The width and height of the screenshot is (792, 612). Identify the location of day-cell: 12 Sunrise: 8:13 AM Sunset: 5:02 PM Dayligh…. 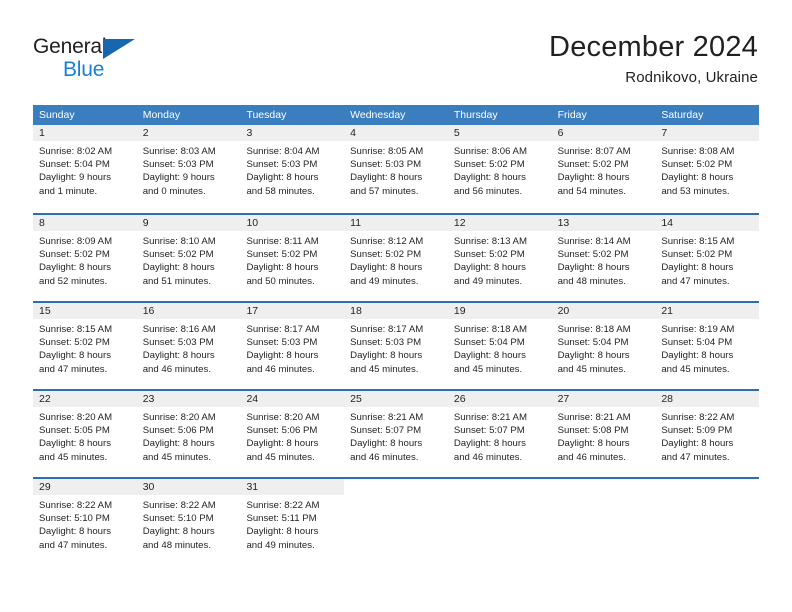
(499, 258).